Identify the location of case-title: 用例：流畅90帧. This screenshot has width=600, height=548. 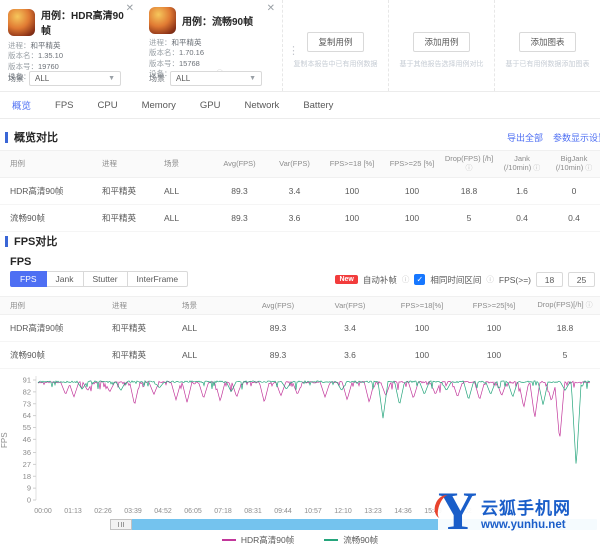
(218, 22).